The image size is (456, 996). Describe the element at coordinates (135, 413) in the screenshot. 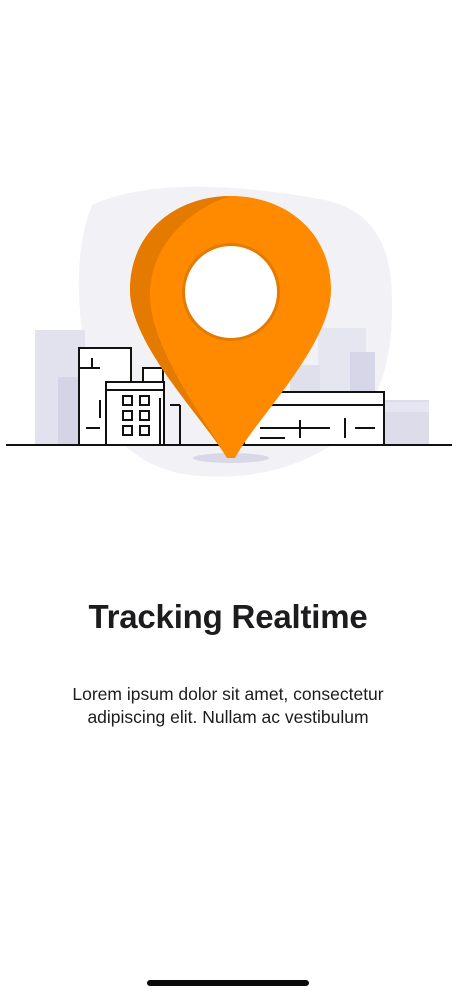

I see `building-mid` at that location.